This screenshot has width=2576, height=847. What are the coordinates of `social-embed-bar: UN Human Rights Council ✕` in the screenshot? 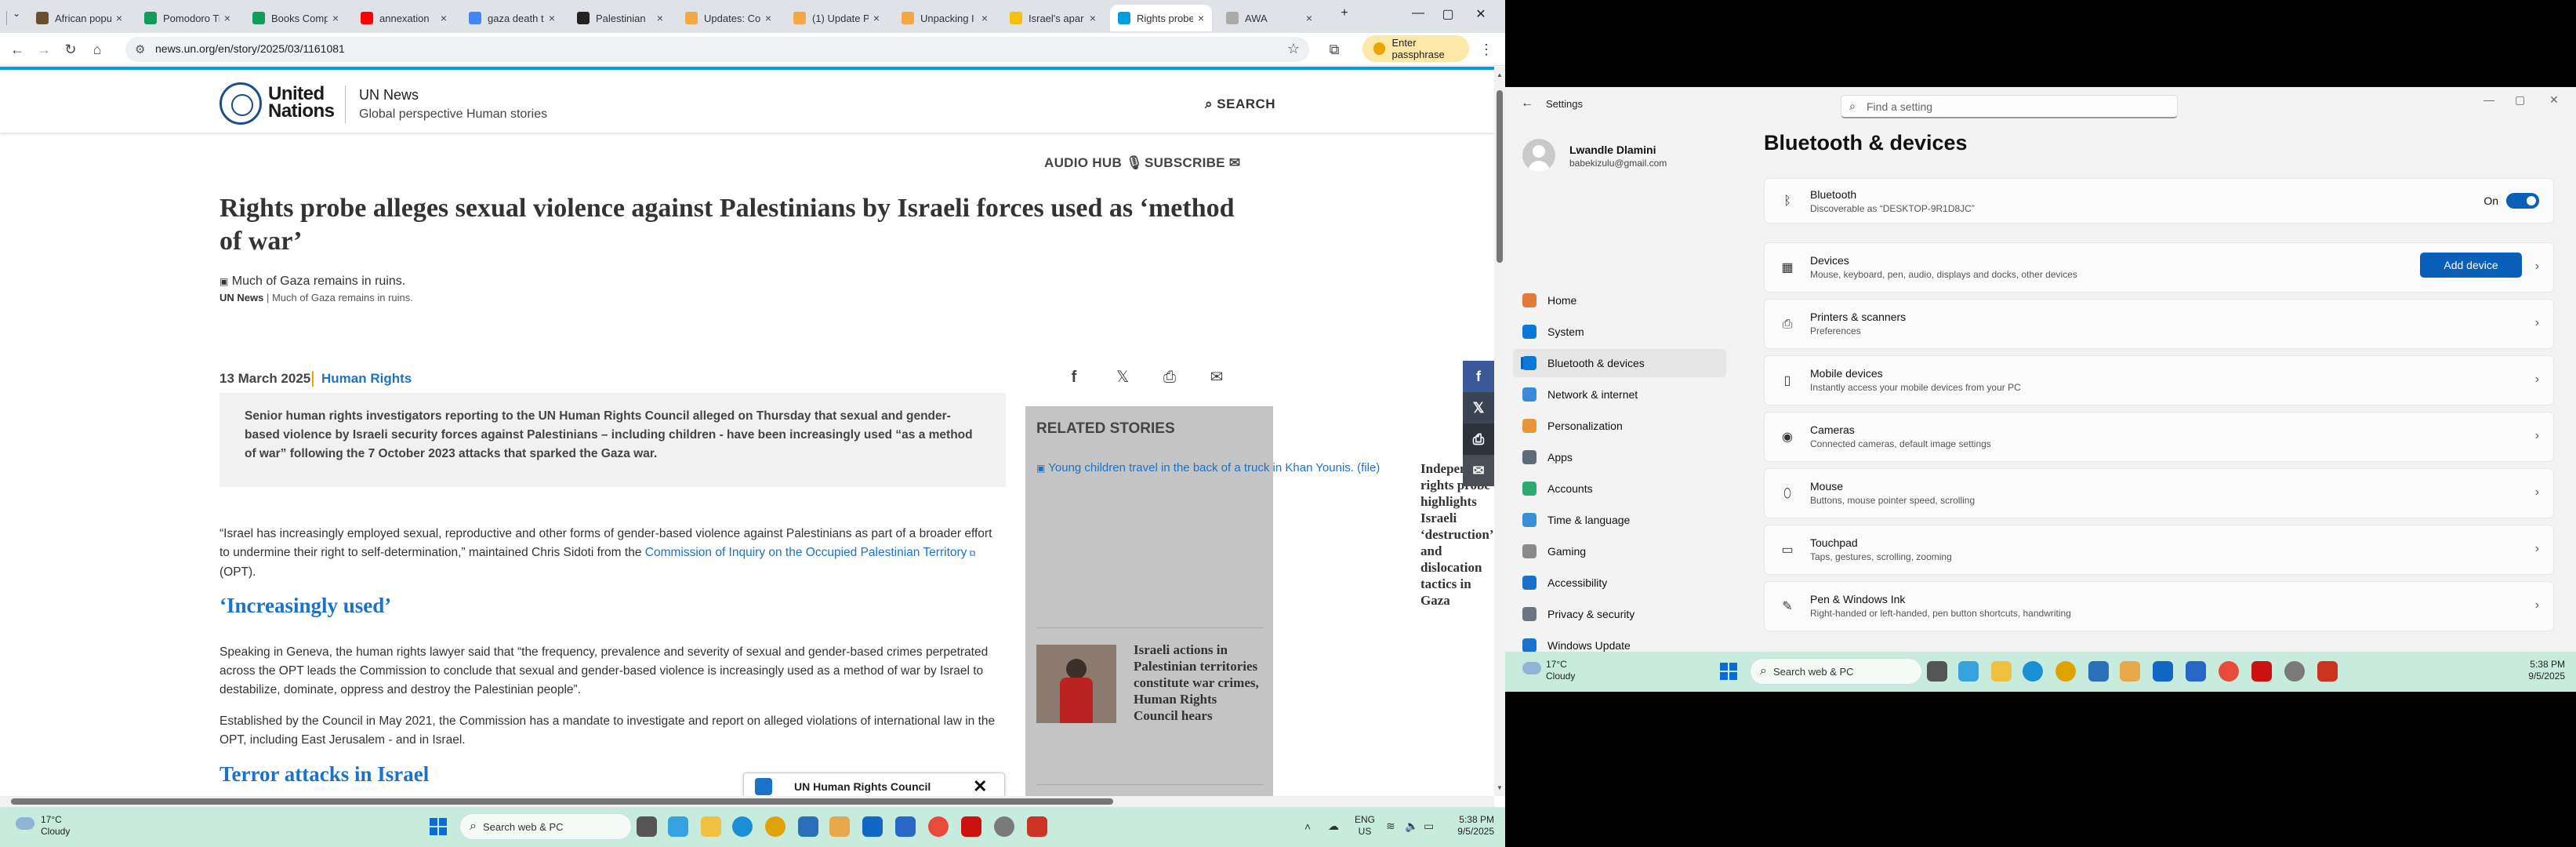 It's located at (874, 784).